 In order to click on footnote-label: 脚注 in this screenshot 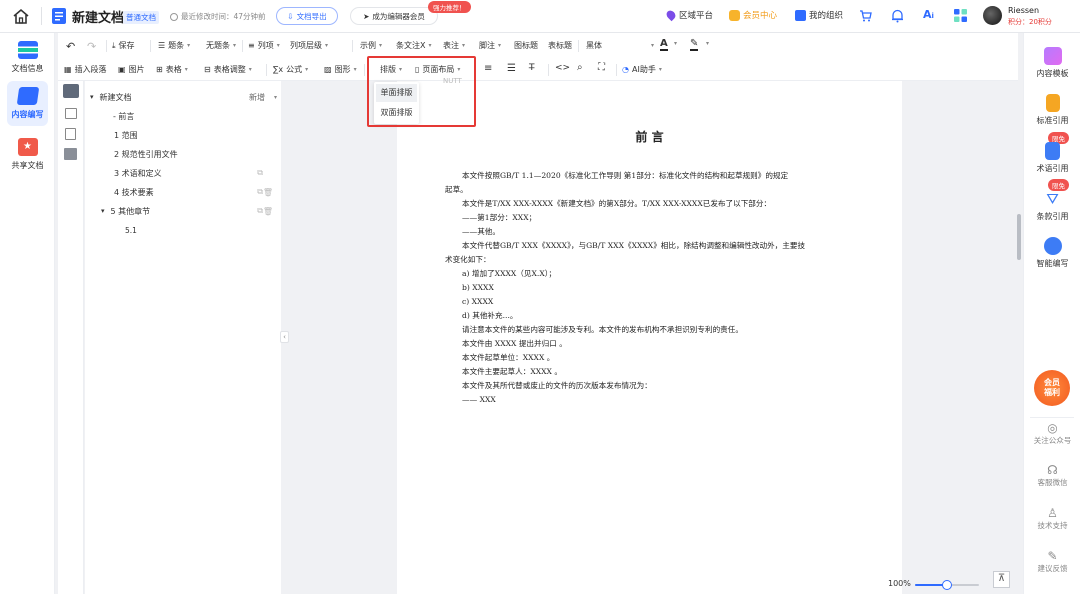, I will do `click(487, 45)`.